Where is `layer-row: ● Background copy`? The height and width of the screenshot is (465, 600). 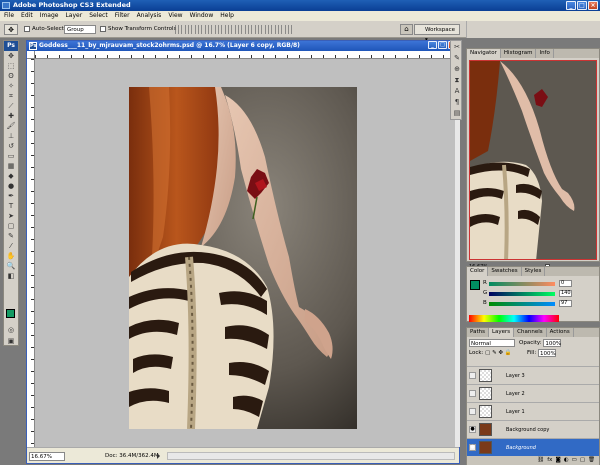 layer-row: ● Background copy is located at coordinates (533, 429).